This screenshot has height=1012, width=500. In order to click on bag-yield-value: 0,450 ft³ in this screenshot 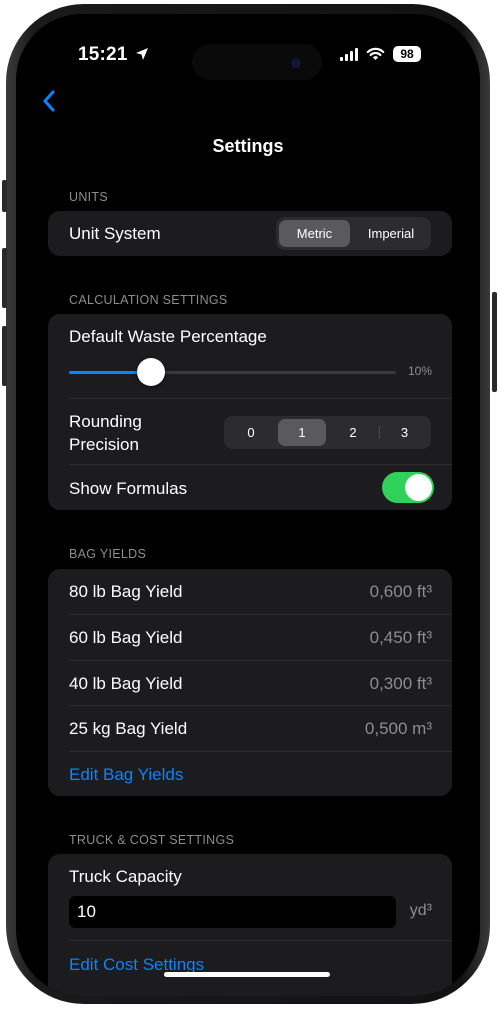, I will do `click(400, 637)`.